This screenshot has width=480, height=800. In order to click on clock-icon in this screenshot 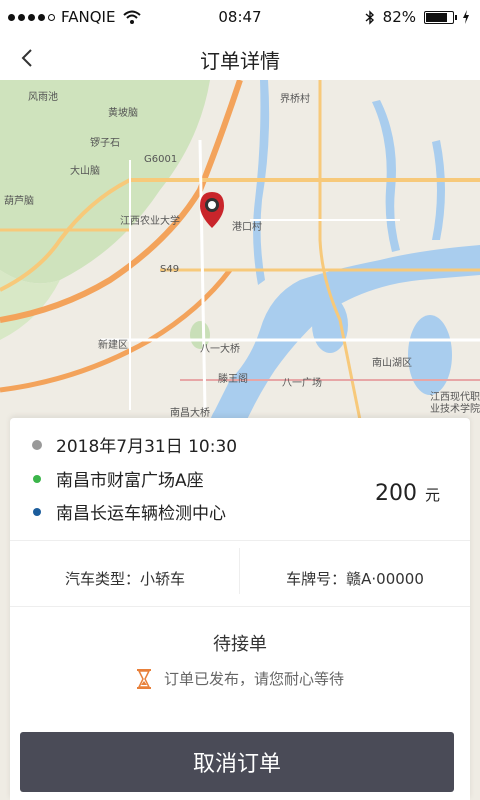, I will do `click(37, 444)`.